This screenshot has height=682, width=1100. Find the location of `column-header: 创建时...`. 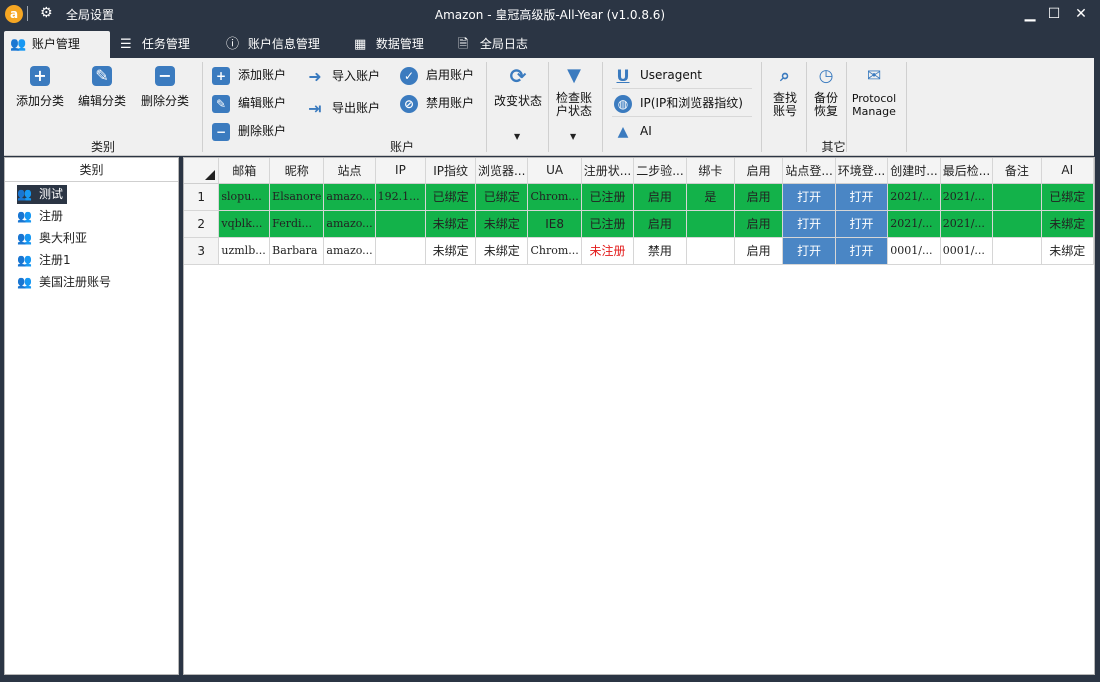

column-header: 创建时... is located at coordinates (914, 171).